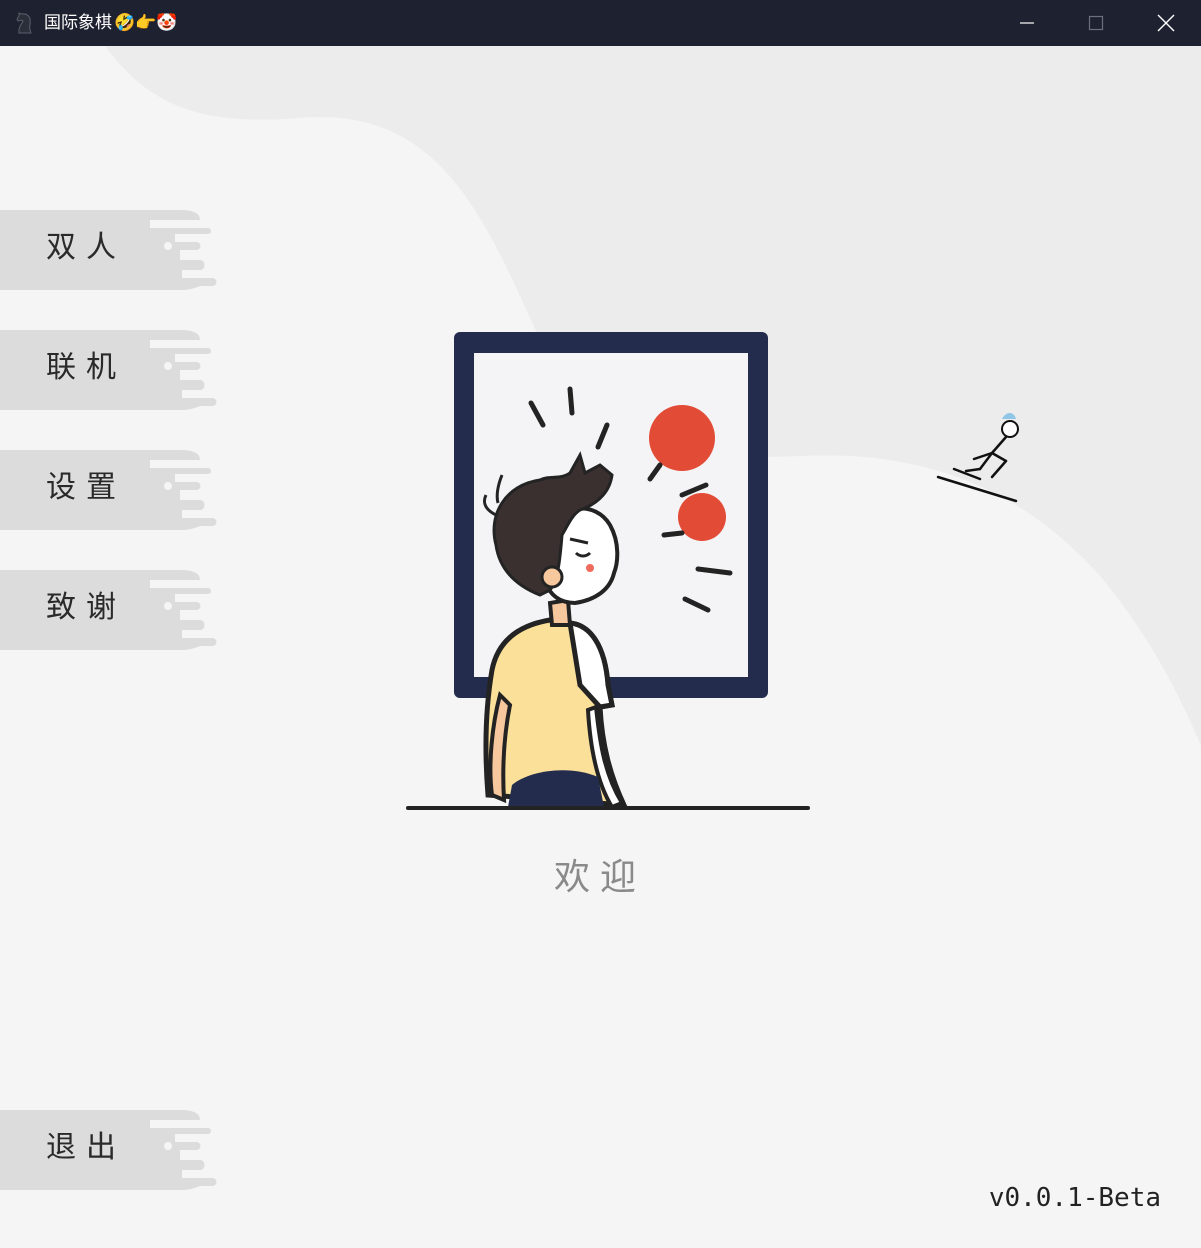 The height and width of the screenshot is (1248, 1201). I want to click on window-title: 国际象棋 🤣👉🤡, so click(111, 23).